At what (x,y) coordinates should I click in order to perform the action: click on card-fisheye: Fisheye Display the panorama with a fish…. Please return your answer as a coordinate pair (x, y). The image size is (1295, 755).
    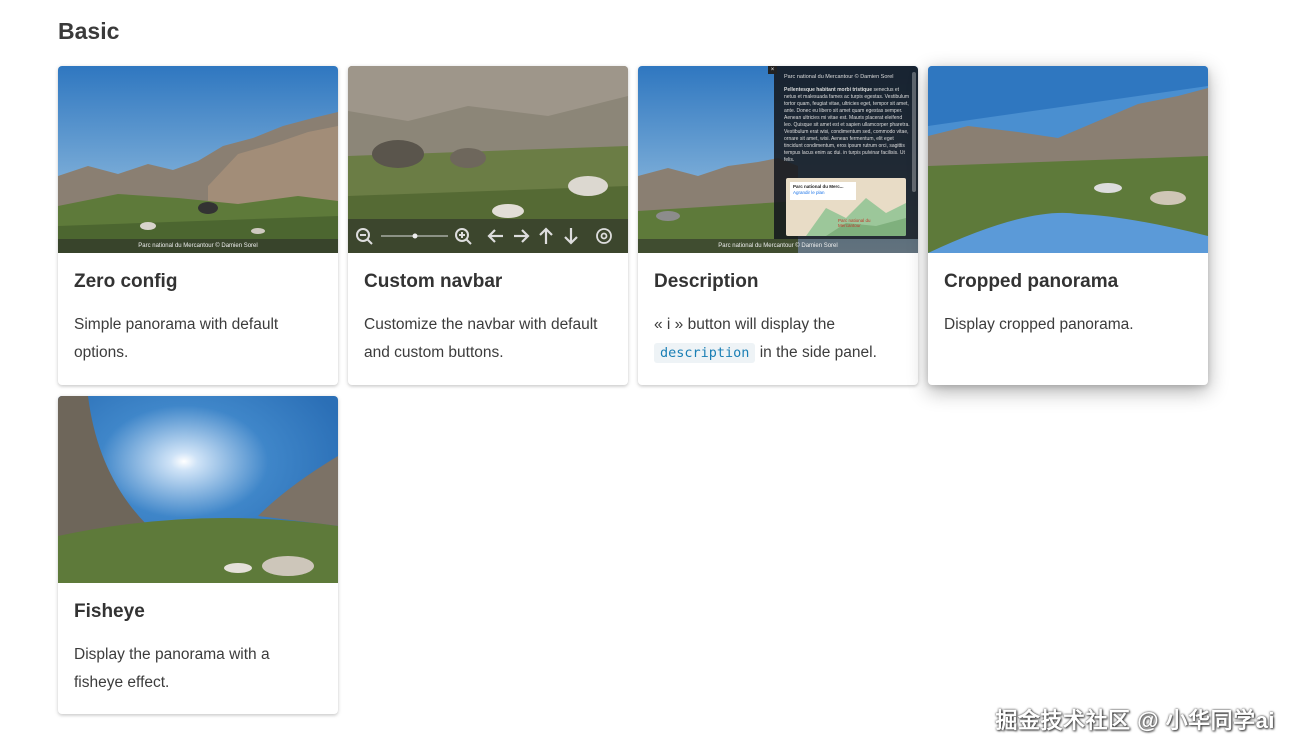
    Looking at the image, I should click on (198, 555).